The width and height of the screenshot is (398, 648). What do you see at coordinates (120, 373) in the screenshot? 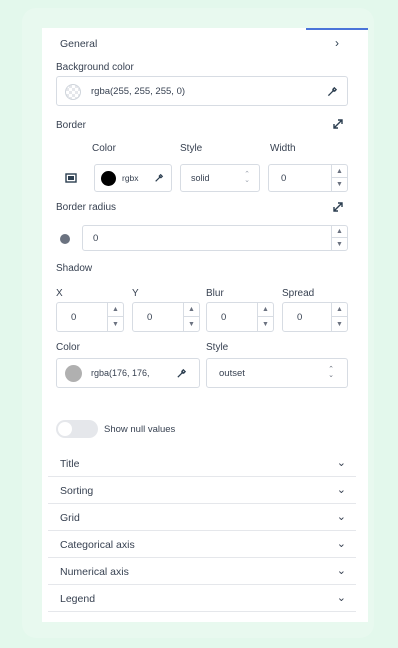
I see `shadow-color-value: rgba(176, 176,` at bounding box center [120, 373].